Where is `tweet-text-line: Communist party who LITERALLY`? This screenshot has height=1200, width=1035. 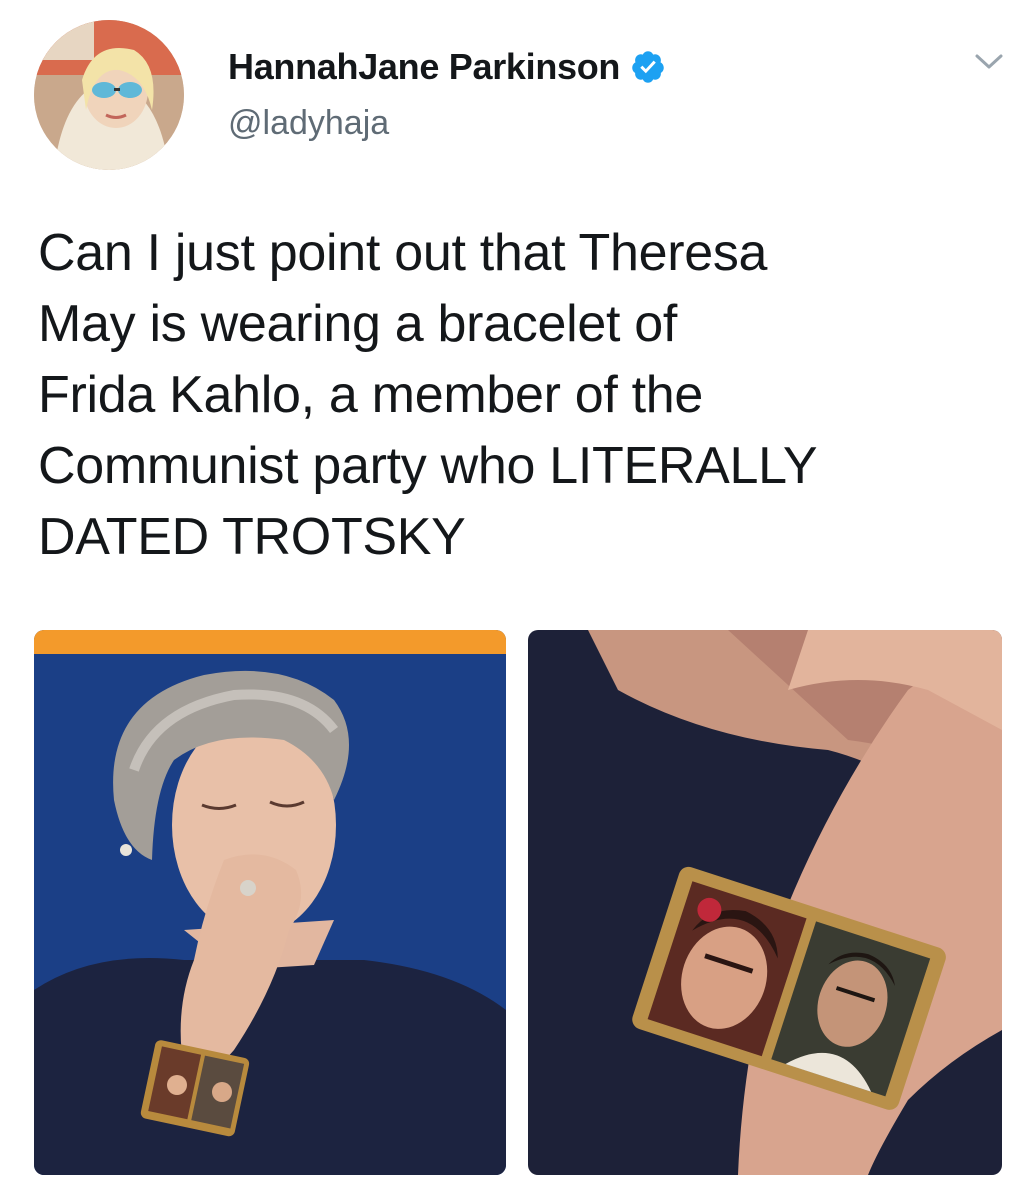 tweet-text-line: Communist party who LITERALLY is located at coordinates (428, 466).